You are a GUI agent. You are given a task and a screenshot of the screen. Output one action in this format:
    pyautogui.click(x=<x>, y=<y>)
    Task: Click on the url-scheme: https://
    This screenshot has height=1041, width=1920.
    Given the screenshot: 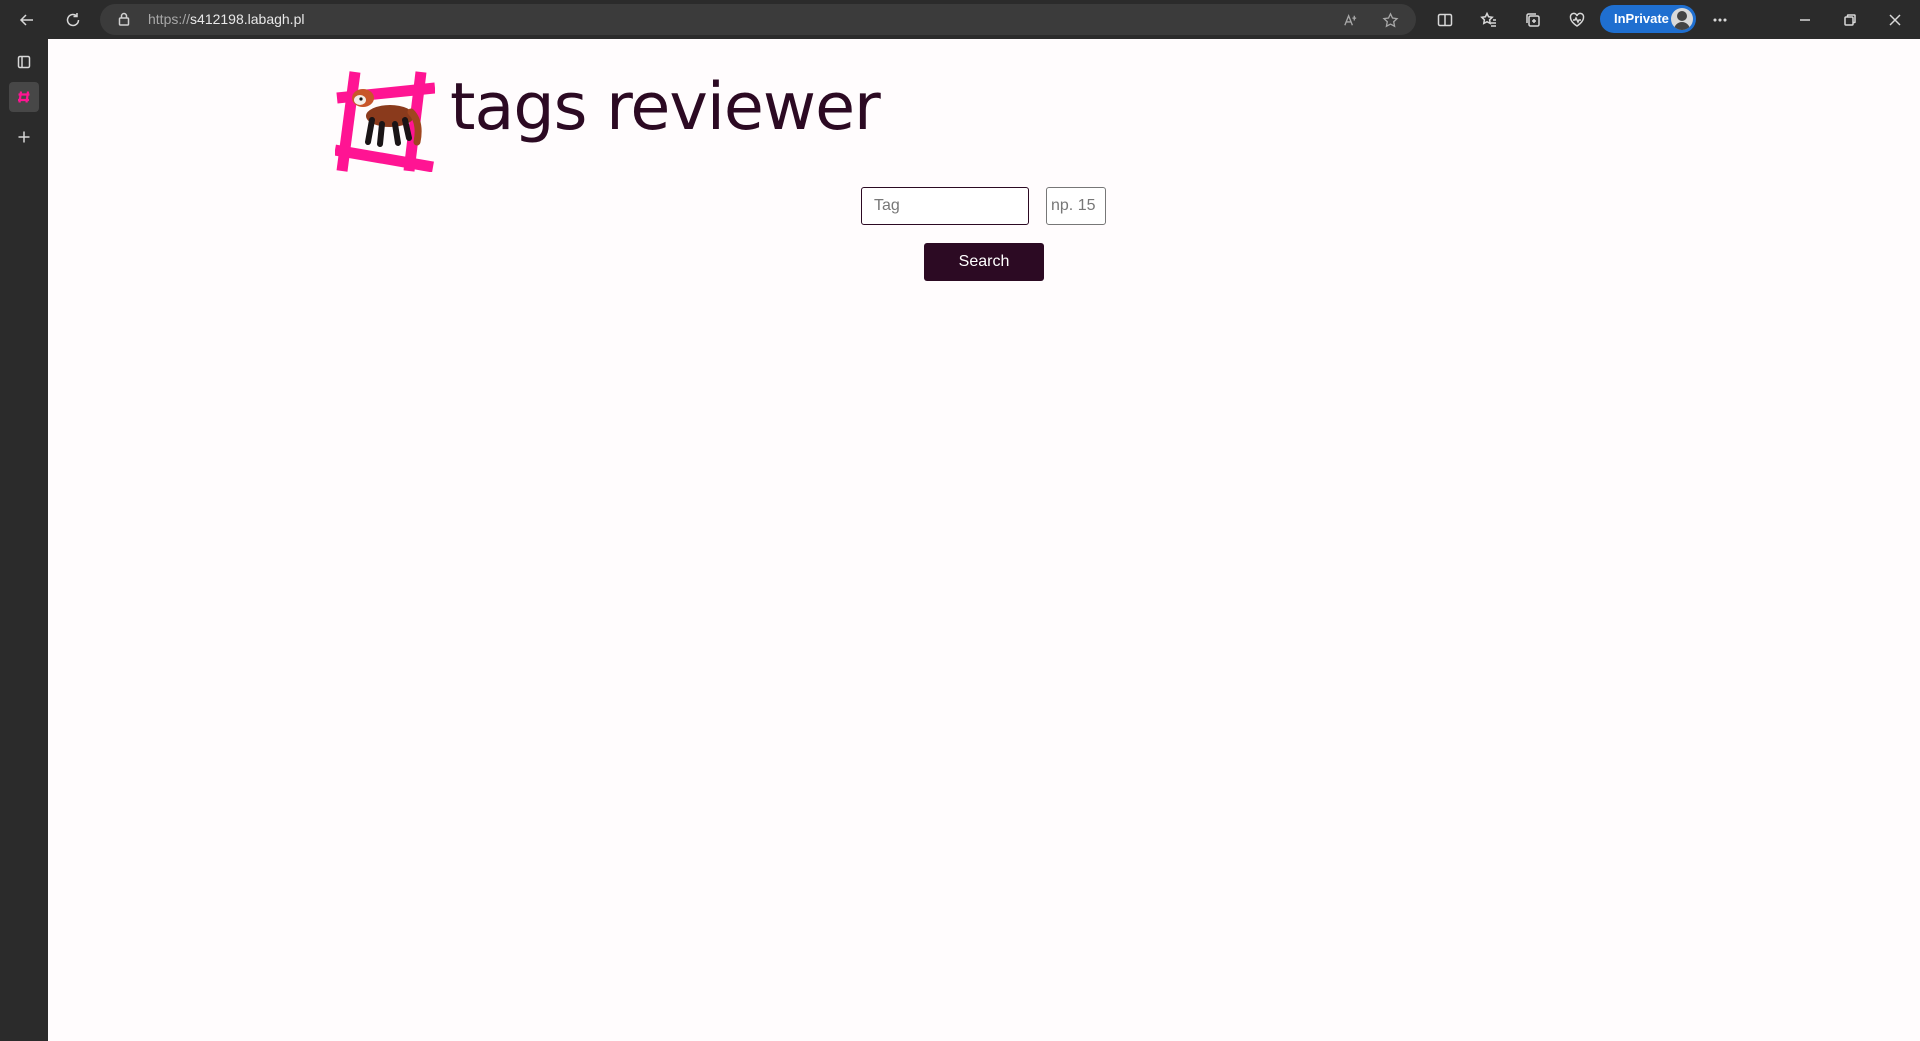 What is the action you would take?
    pyautogui.click(x=169, y=19)
    